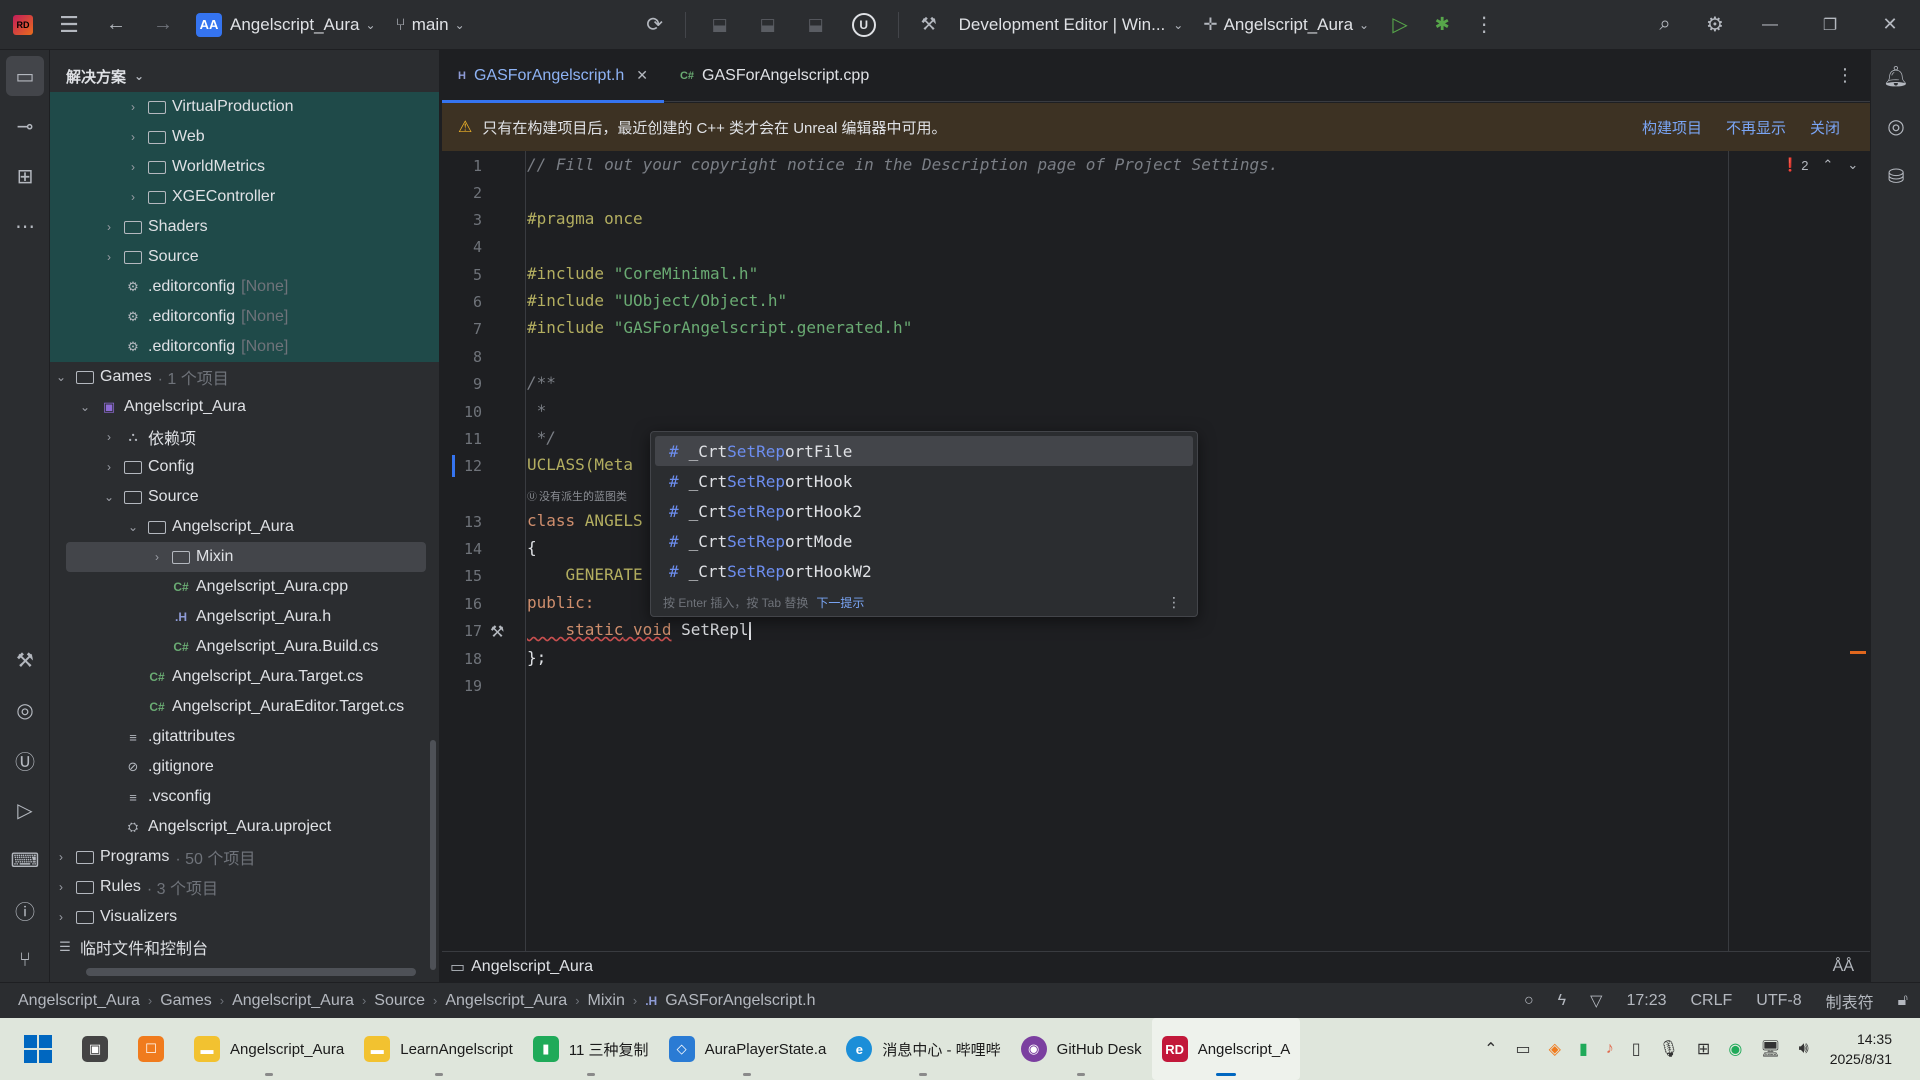  Describe the element at coordinates (924, 541) in the screenshot. I see `completion-item: # _Crt SetRep ortMode` at that location.